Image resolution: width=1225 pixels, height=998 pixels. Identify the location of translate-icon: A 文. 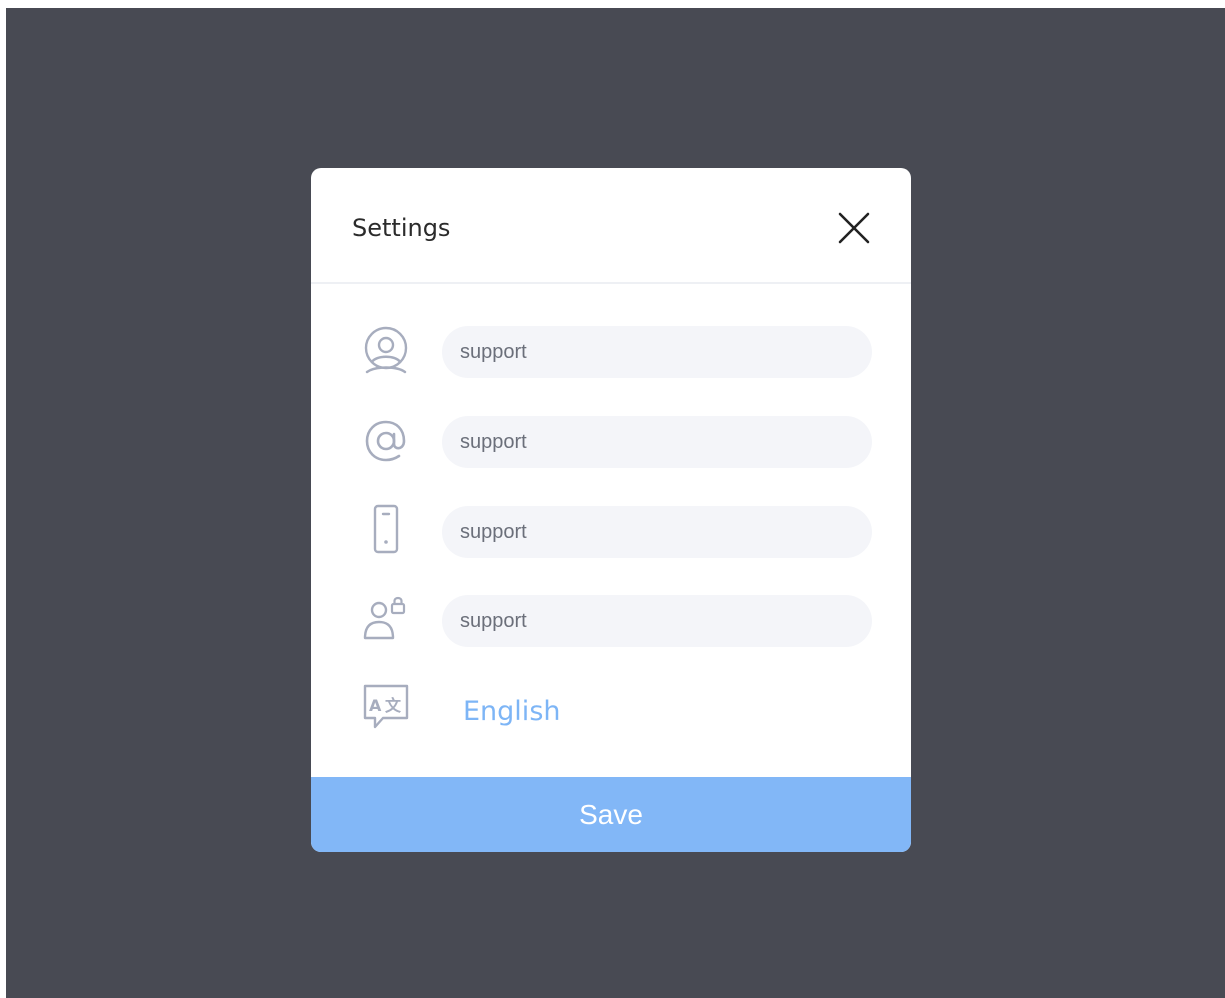
(386, 706).